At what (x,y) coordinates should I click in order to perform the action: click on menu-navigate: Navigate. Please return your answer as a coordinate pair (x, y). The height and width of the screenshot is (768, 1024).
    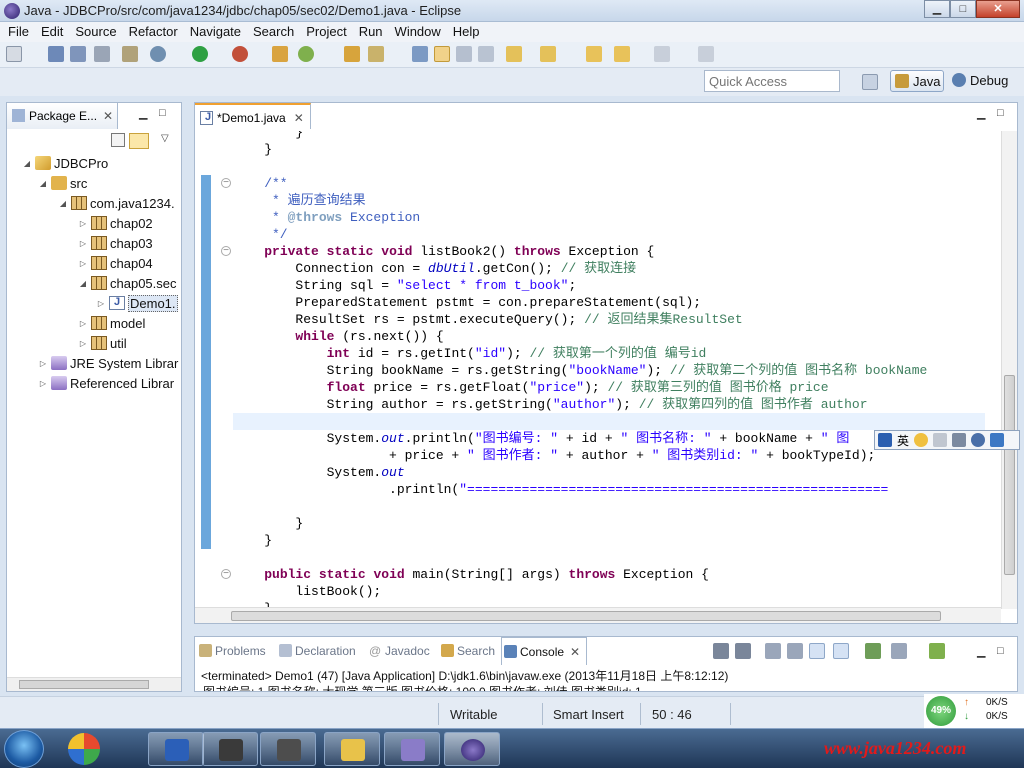
    Looking at the image, I should click on (215, 32).